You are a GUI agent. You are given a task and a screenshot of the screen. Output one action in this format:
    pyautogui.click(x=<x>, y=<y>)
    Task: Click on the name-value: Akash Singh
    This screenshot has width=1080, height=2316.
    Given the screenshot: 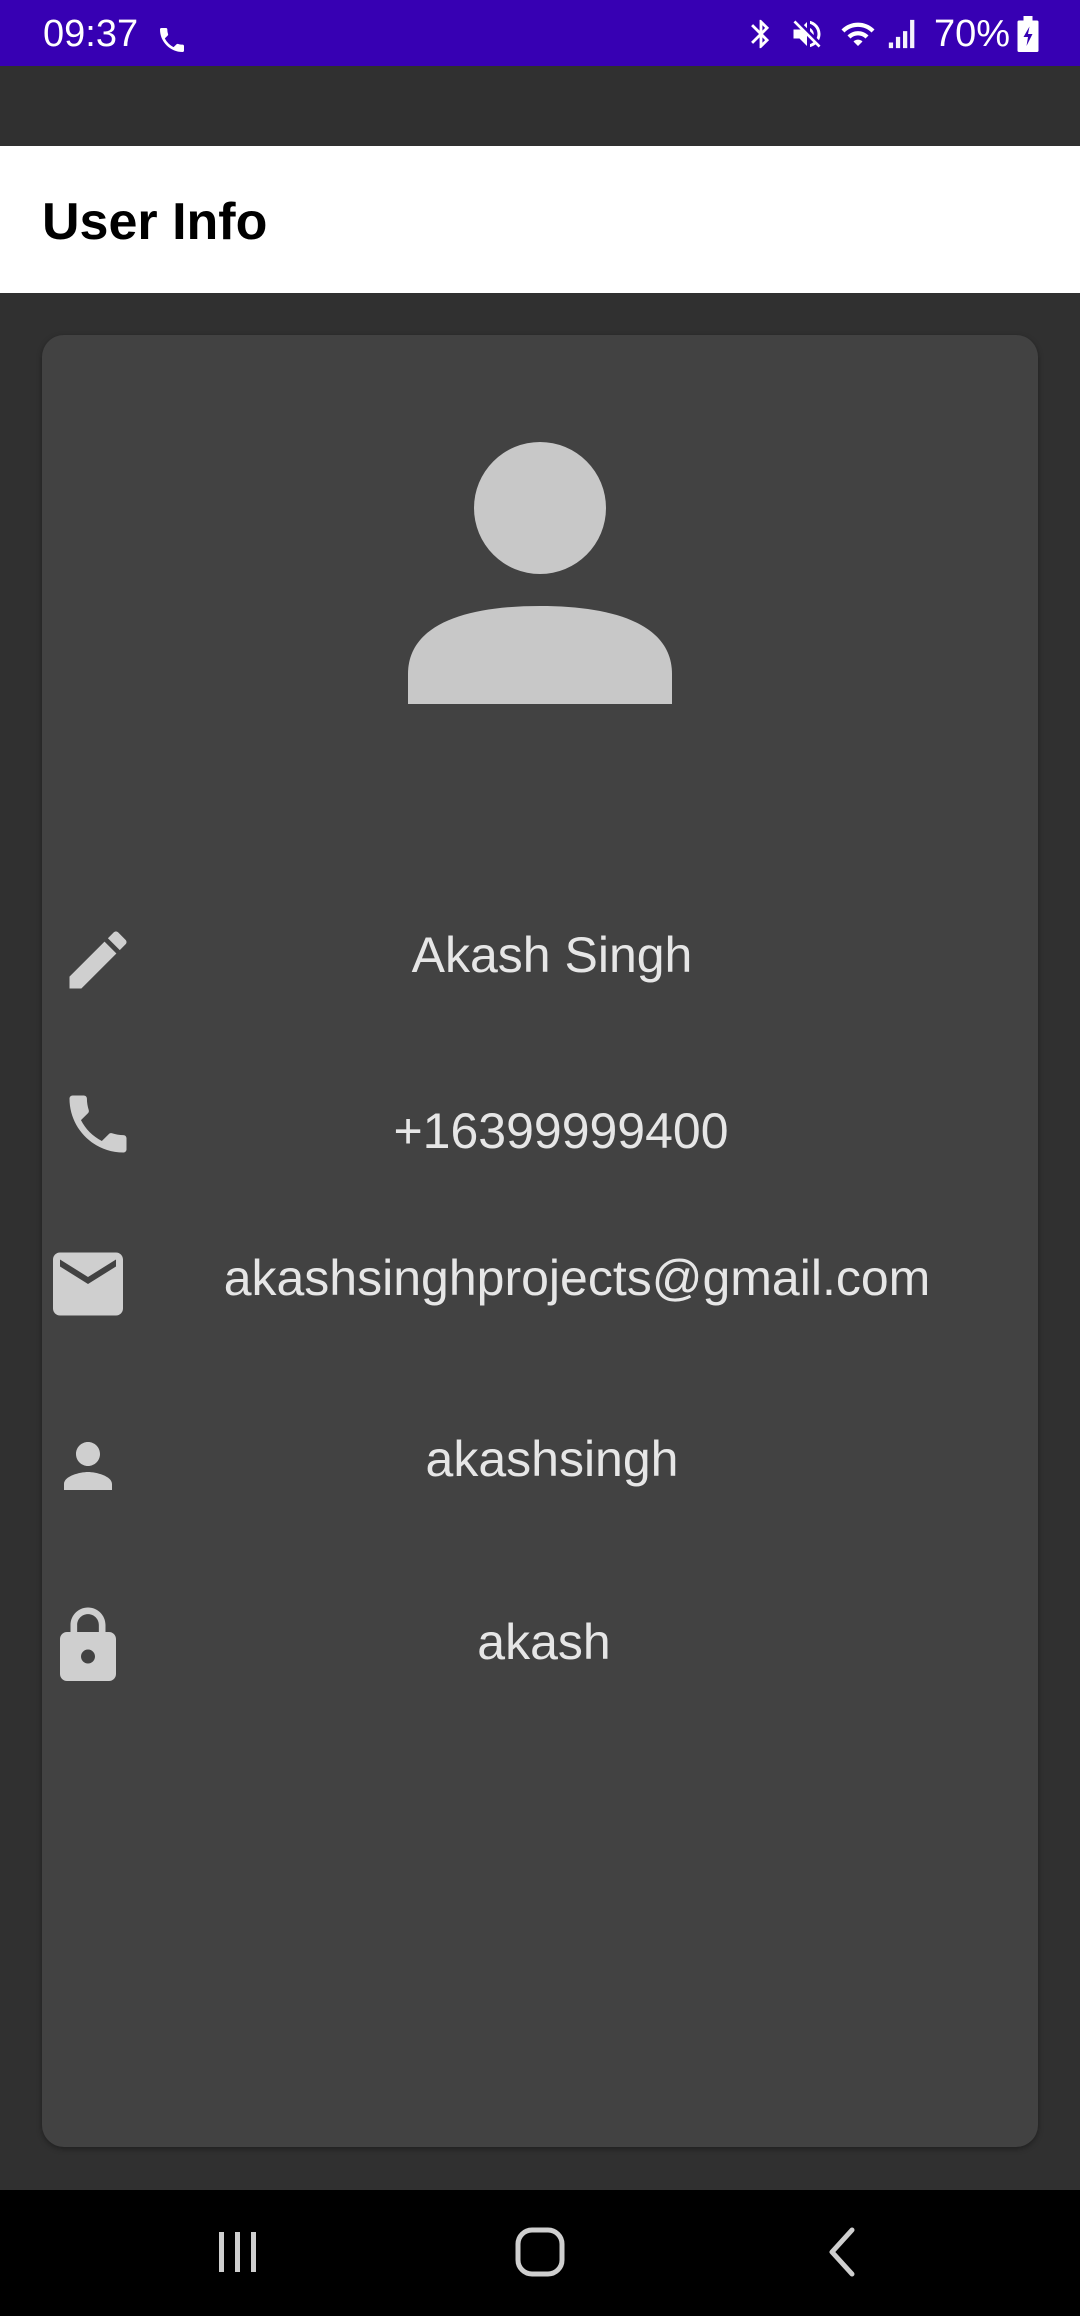 What is the action you would take?
    pyautogui.click(x=552, y=955)
    